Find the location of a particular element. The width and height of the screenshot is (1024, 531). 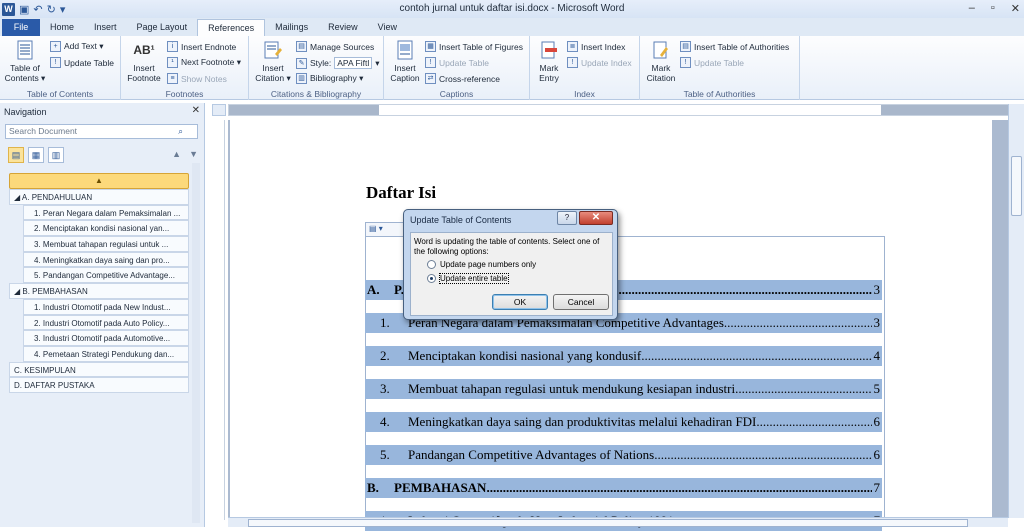

mark-citation-button: Mark Citation is located at coordinates (661, 61).